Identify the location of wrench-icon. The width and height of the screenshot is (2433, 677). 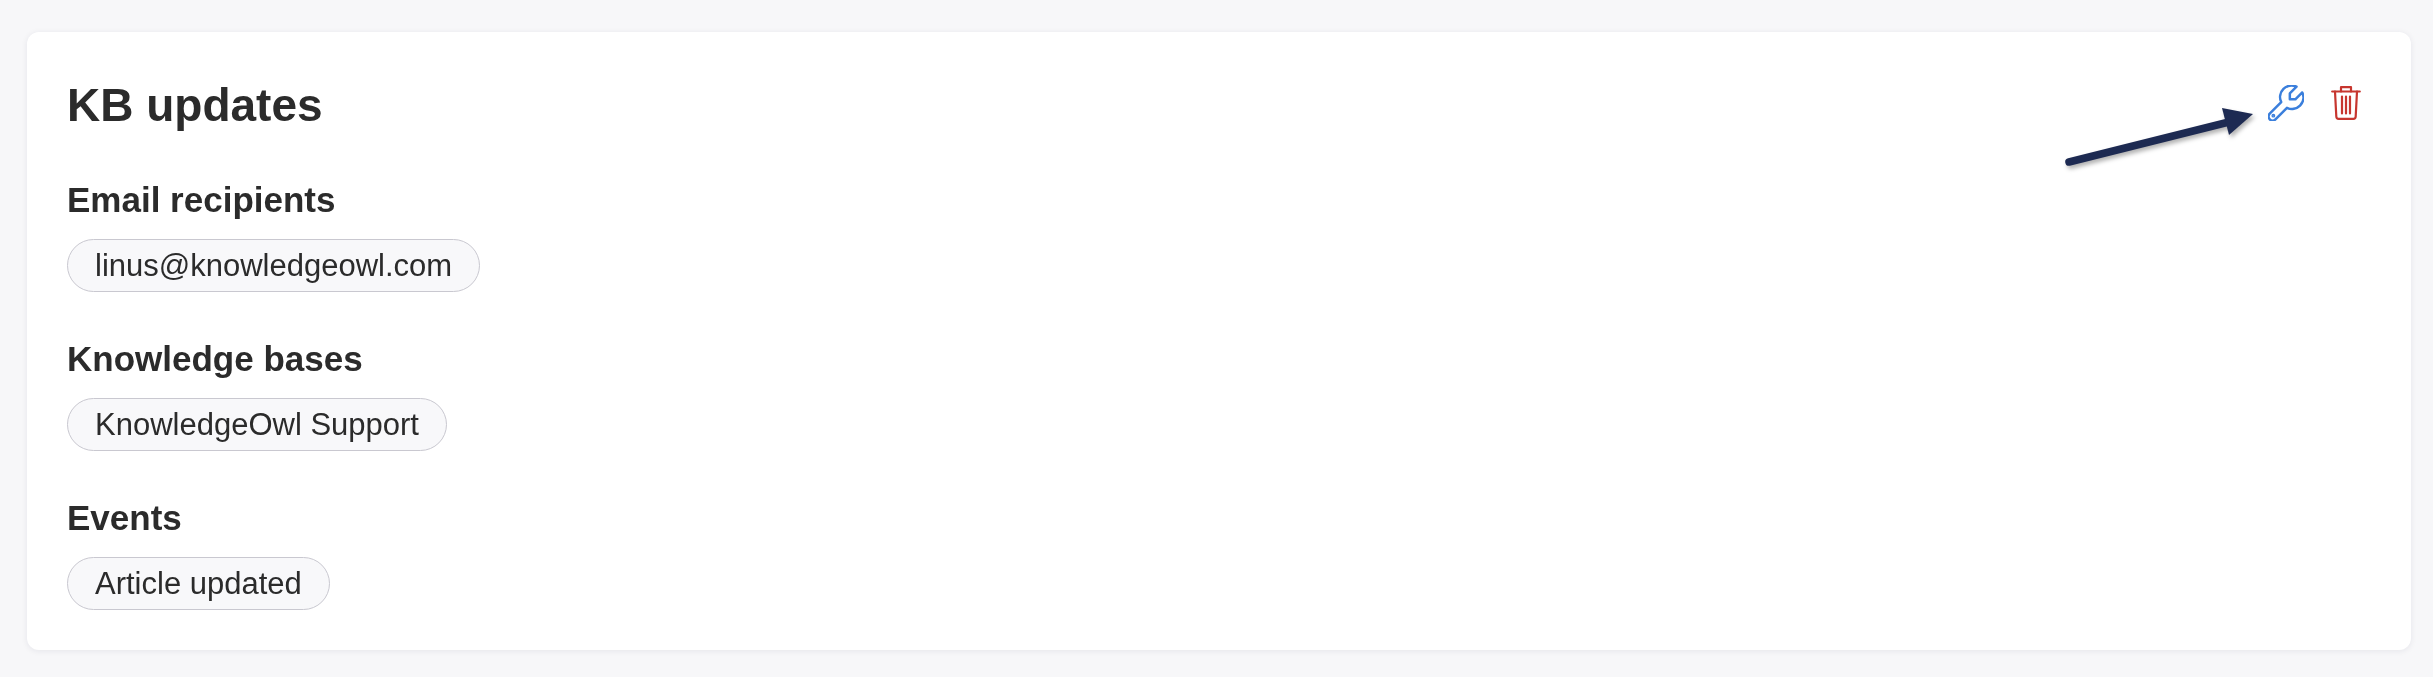
(2286, 102).